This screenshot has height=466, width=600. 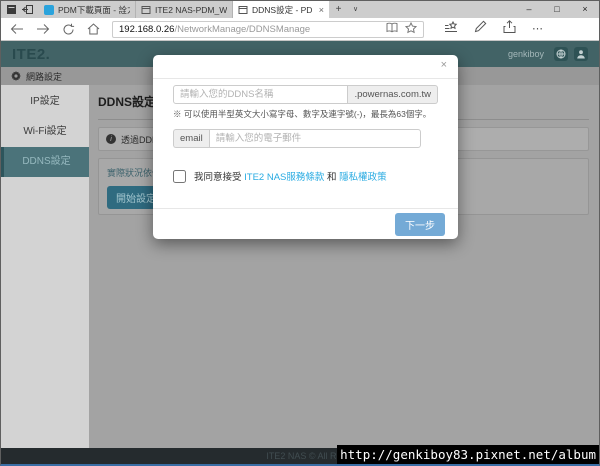 I want to click on tabs-set-aside-list-icon, so click(x=11, y=9).